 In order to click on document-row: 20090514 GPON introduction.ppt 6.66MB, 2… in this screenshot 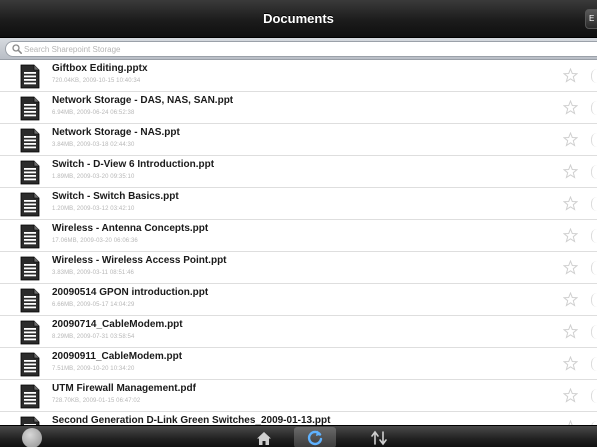, I will do `click(298, 300)`.